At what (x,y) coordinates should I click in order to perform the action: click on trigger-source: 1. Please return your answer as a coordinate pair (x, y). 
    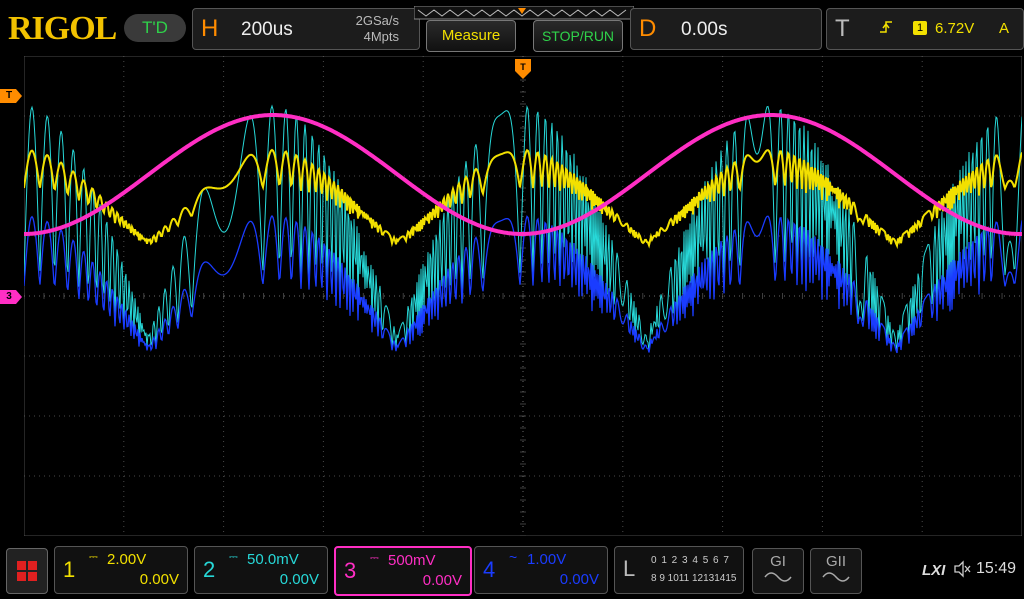
    Looking at the image, I should click on (920, 28).